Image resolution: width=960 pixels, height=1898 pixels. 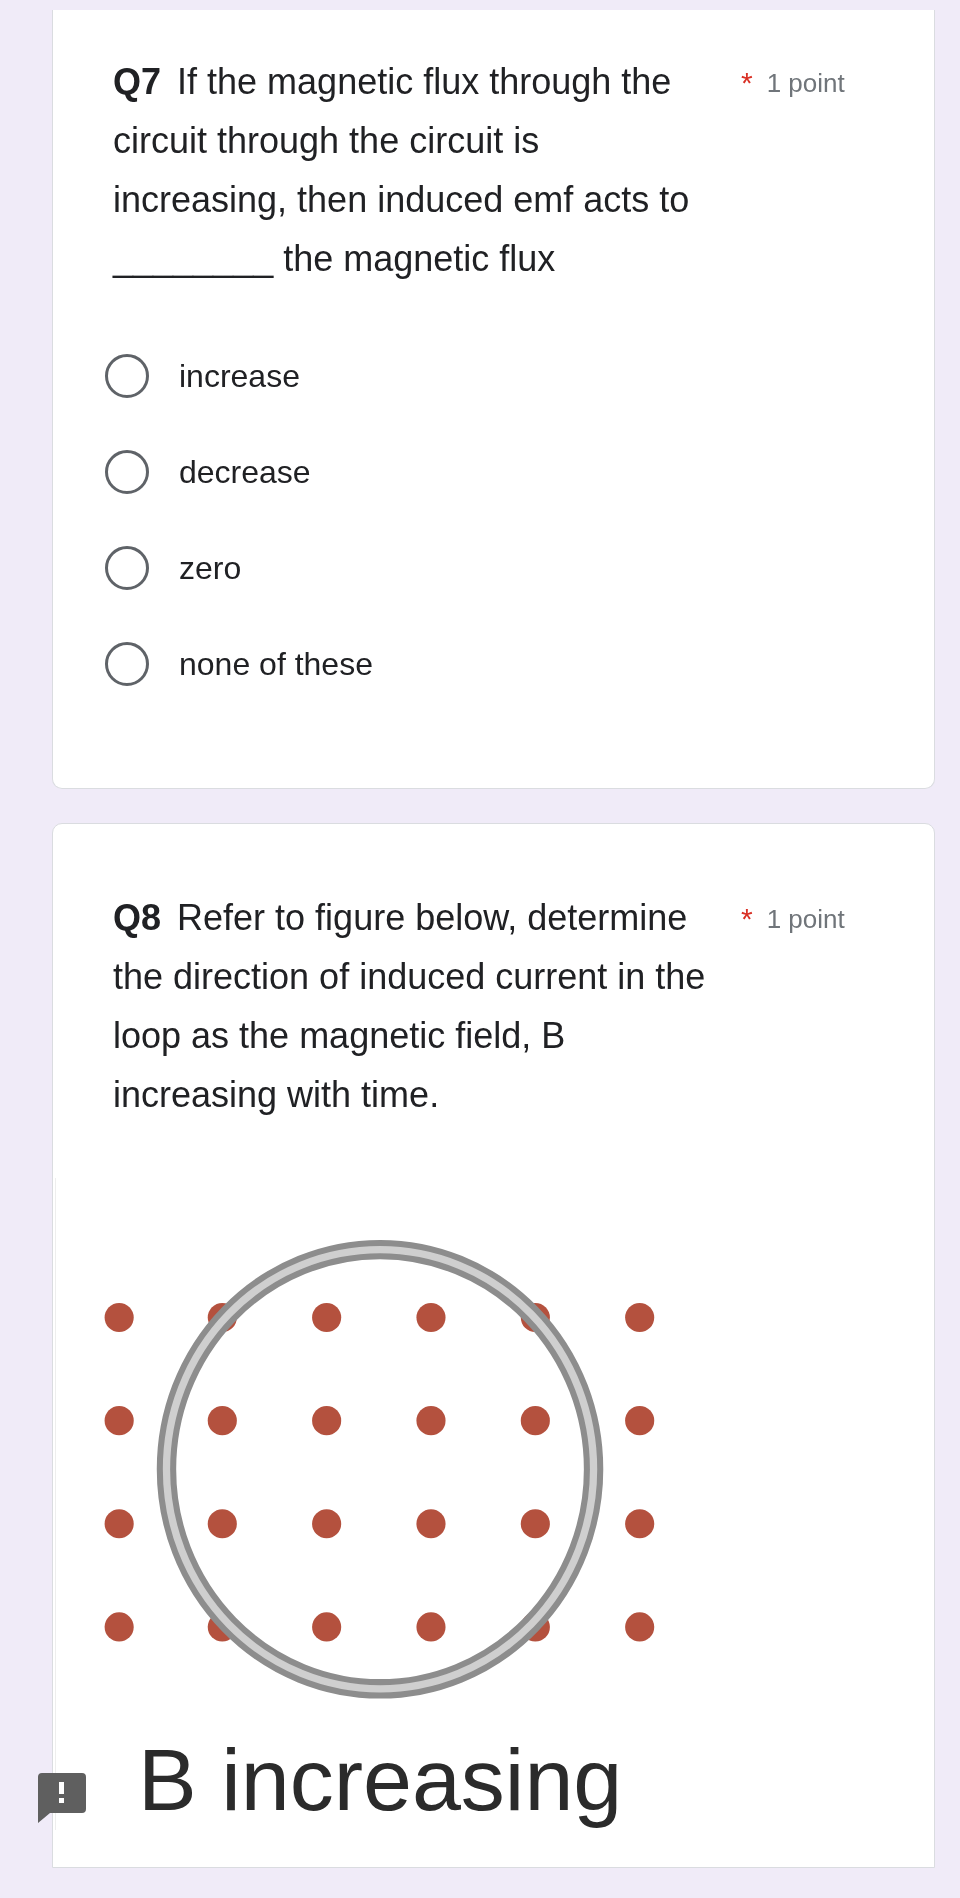 I want to click on radio-option: increase, so click(x=509, y=376).